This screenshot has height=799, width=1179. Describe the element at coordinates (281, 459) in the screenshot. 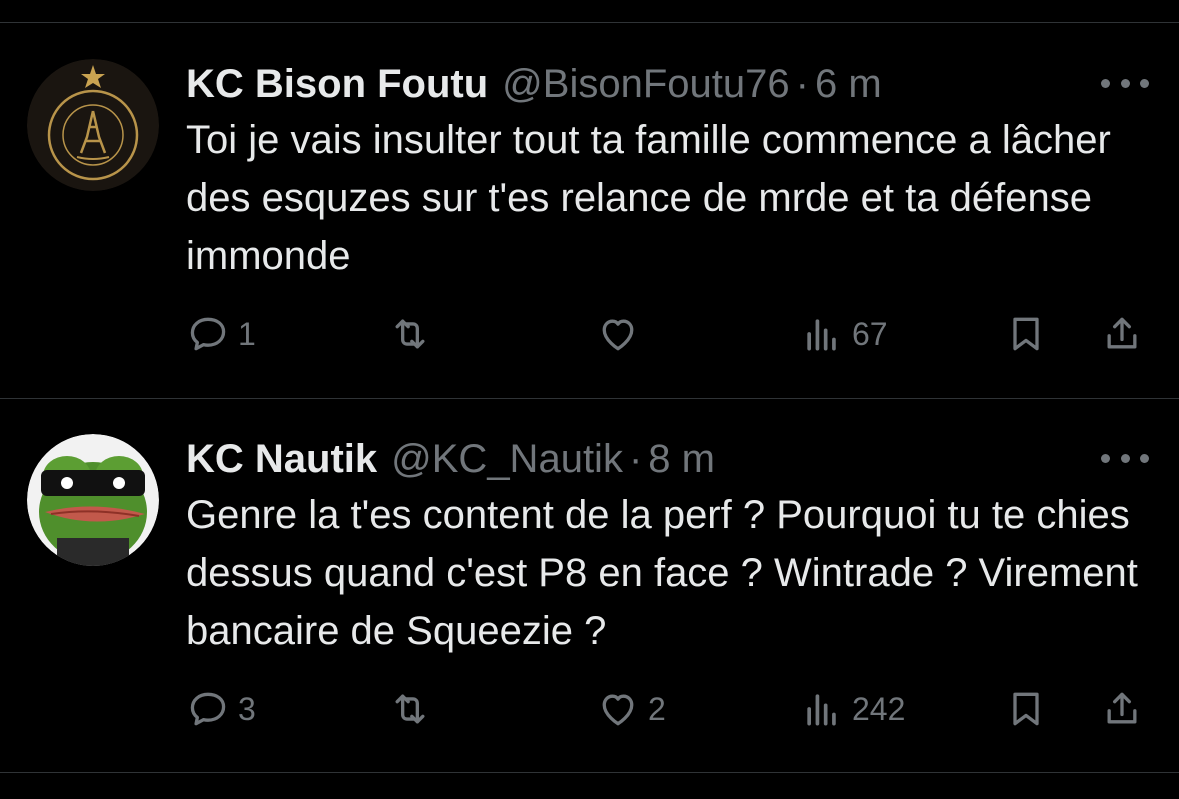

I see `display-name: KC Nautik` at that location.